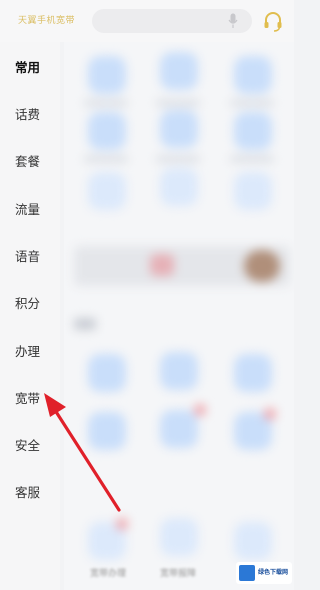  Describe the element at coordinates (147, 21) in the screenshot. I see `top-bar: 天翼手机宽带` at that location.